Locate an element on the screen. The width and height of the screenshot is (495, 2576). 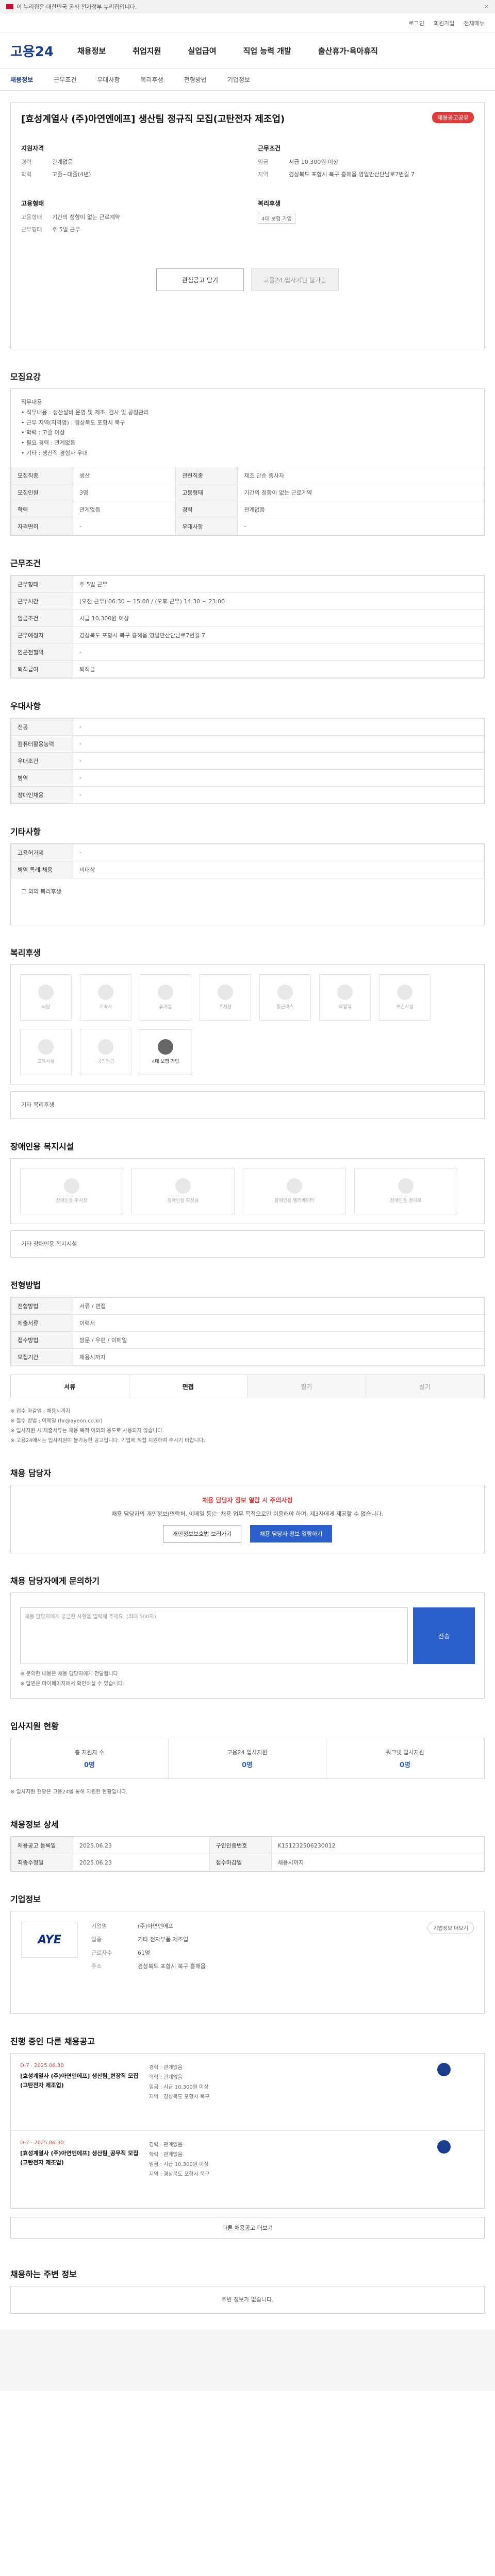
other-job-title: [효성계열사 (주)아연엔에프] 생산팀_공무직 모집(고탄전자 제조업) is located at coordinates (79, 2158).